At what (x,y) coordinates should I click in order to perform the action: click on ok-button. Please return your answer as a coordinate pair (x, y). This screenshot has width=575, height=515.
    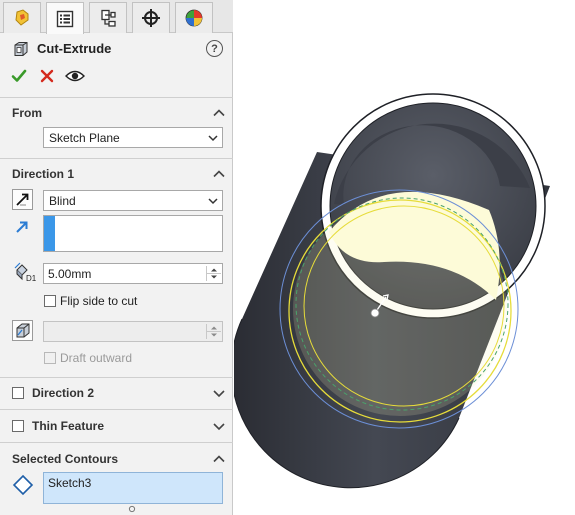
    Looking at the image, I should click on (19, 76).